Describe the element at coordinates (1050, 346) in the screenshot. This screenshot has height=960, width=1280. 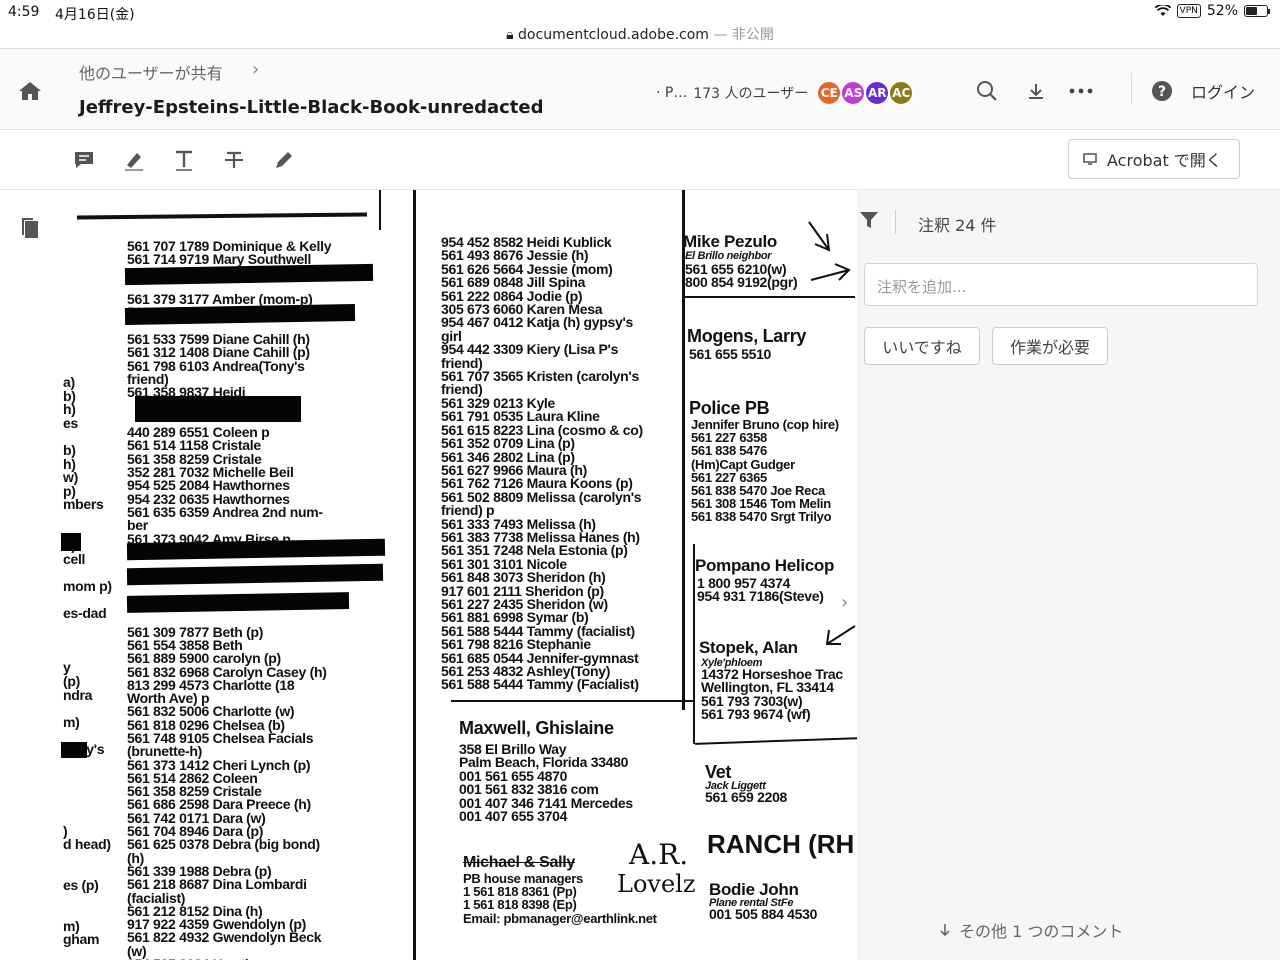
I see `needs-work-button: 作業が必要` at that location.